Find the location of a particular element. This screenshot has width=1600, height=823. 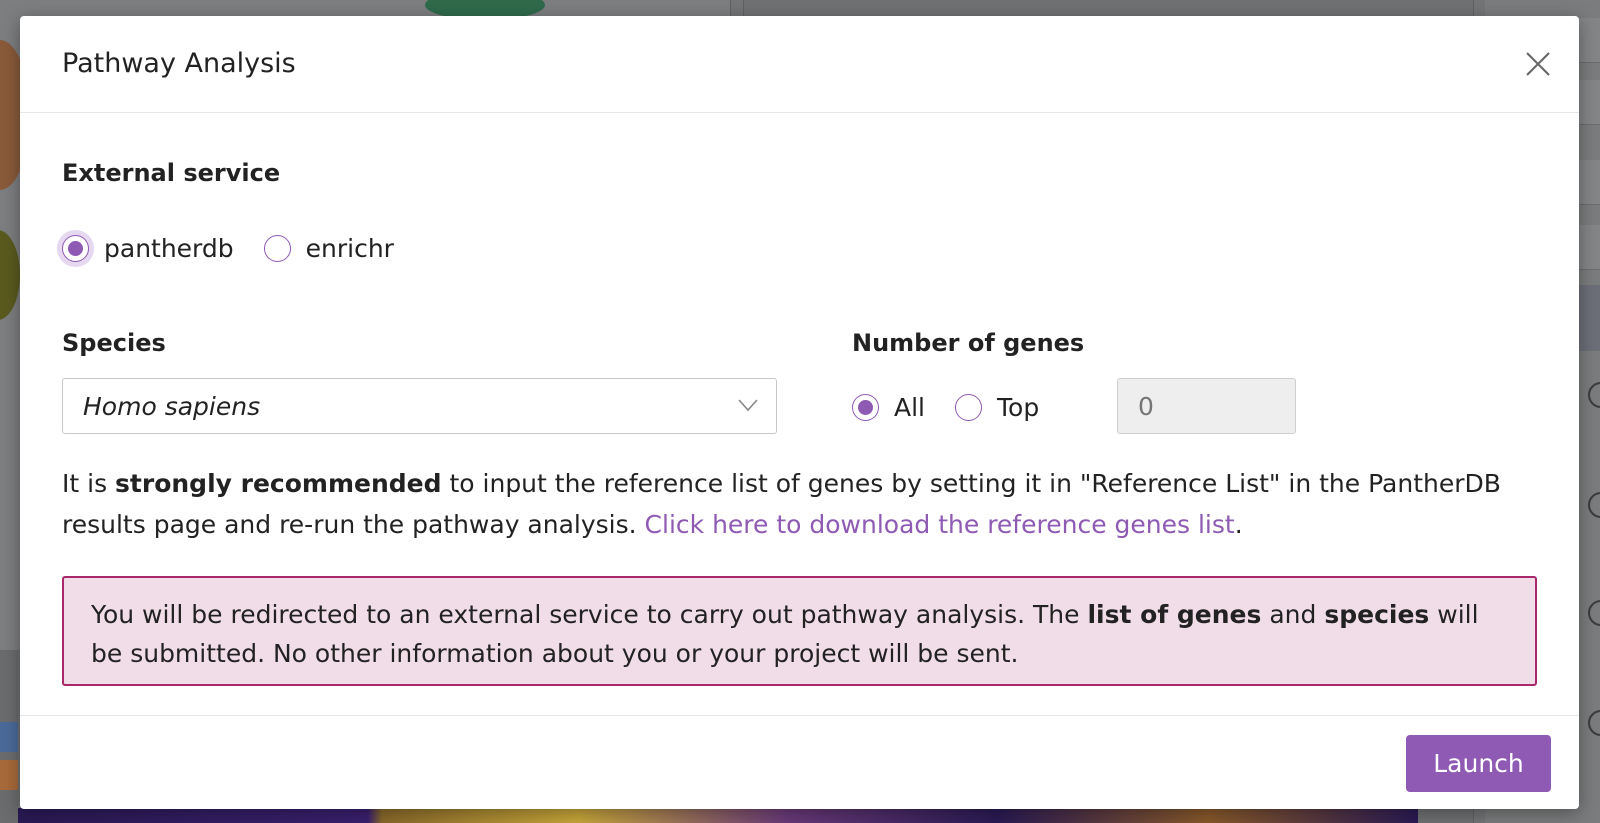

close-button is located at coordinates (1538, 64).